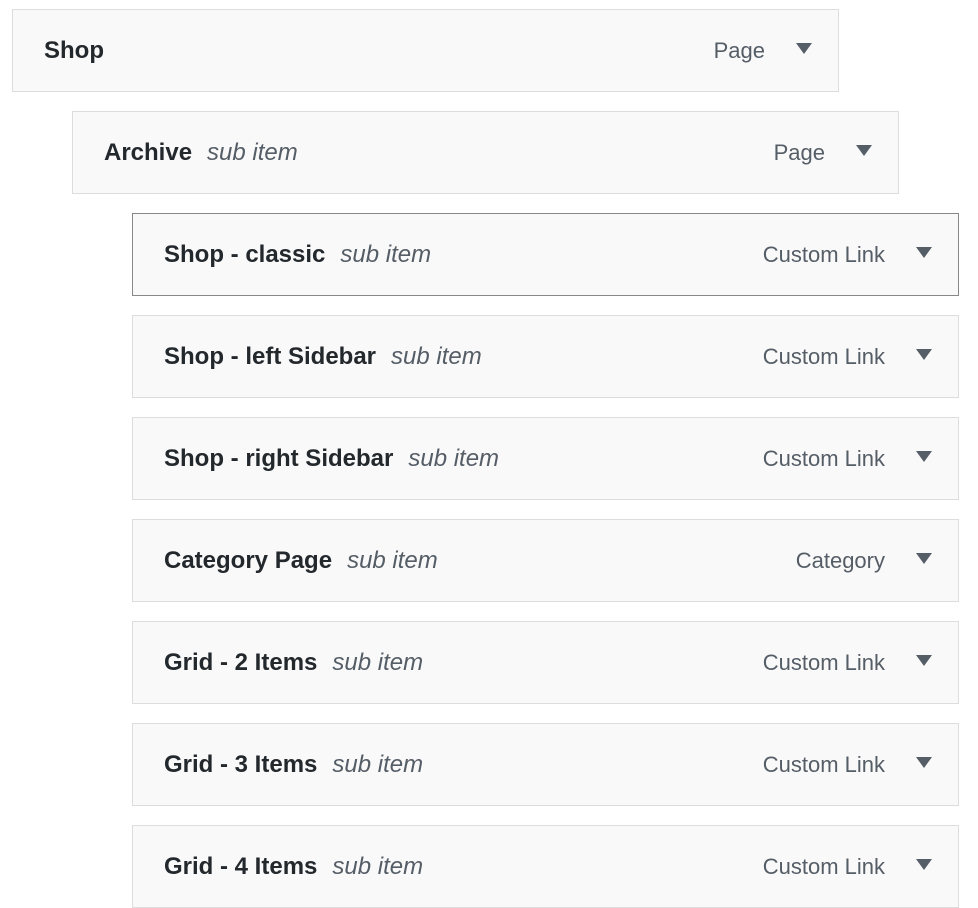  Describe the element at coordinates (270, 356) in the screenshot. I see `menu-item-title: Shop - left Sidebar` at that location.